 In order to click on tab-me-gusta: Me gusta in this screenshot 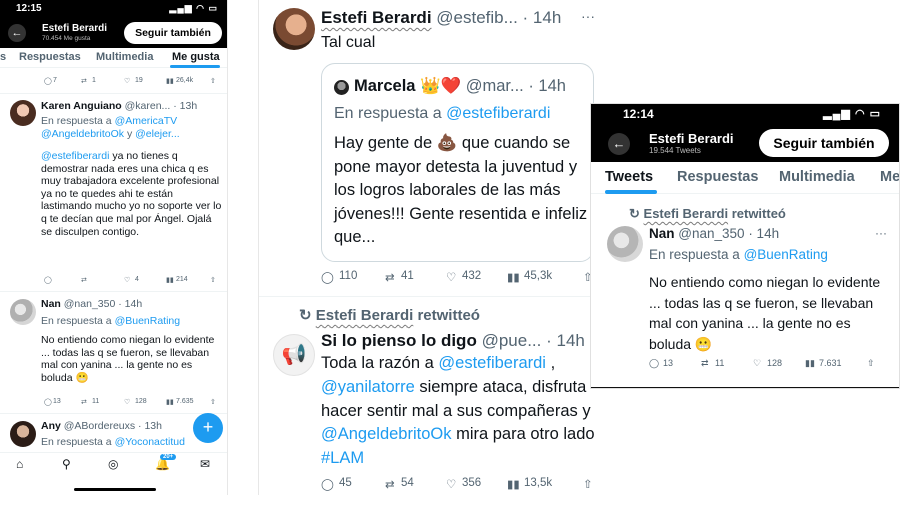, I will do `click(196, 57)`.